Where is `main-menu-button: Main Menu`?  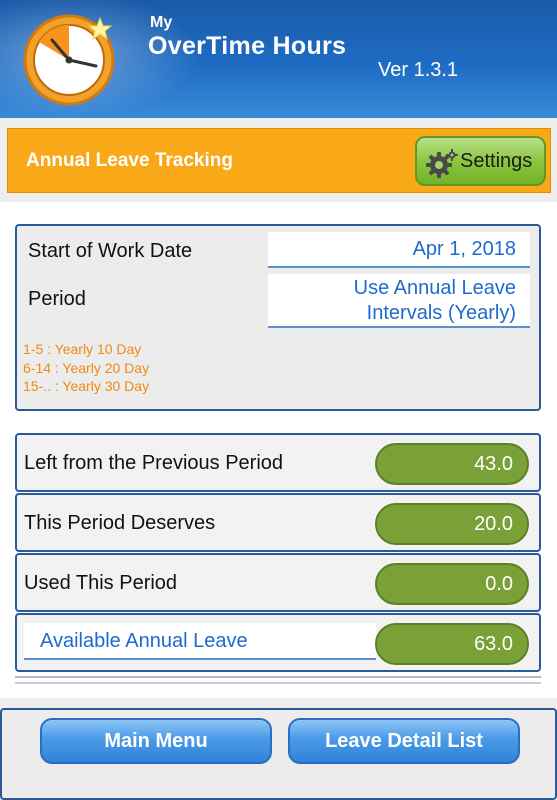
main-menu-button: Main Menu is located at coordinates (156, 741).